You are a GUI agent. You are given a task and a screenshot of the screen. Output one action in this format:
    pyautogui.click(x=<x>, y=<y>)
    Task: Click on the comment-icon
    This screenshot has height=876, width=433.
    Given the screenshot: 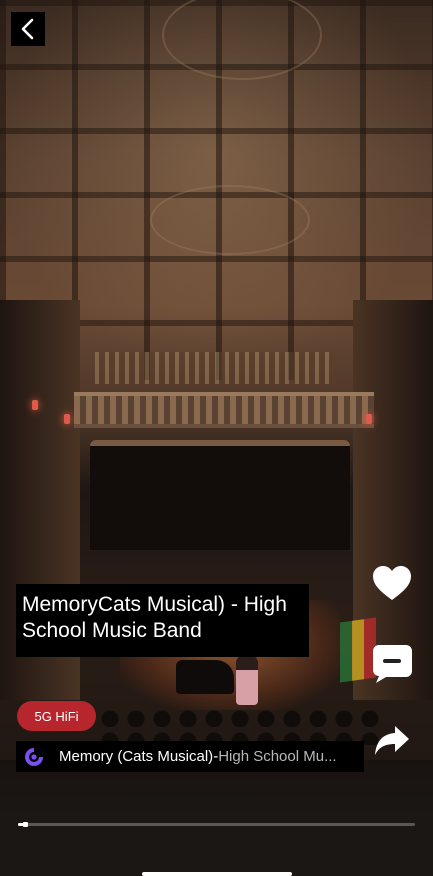 What is the action you would take?
    pyautogui.click(x=392, y=664)
    